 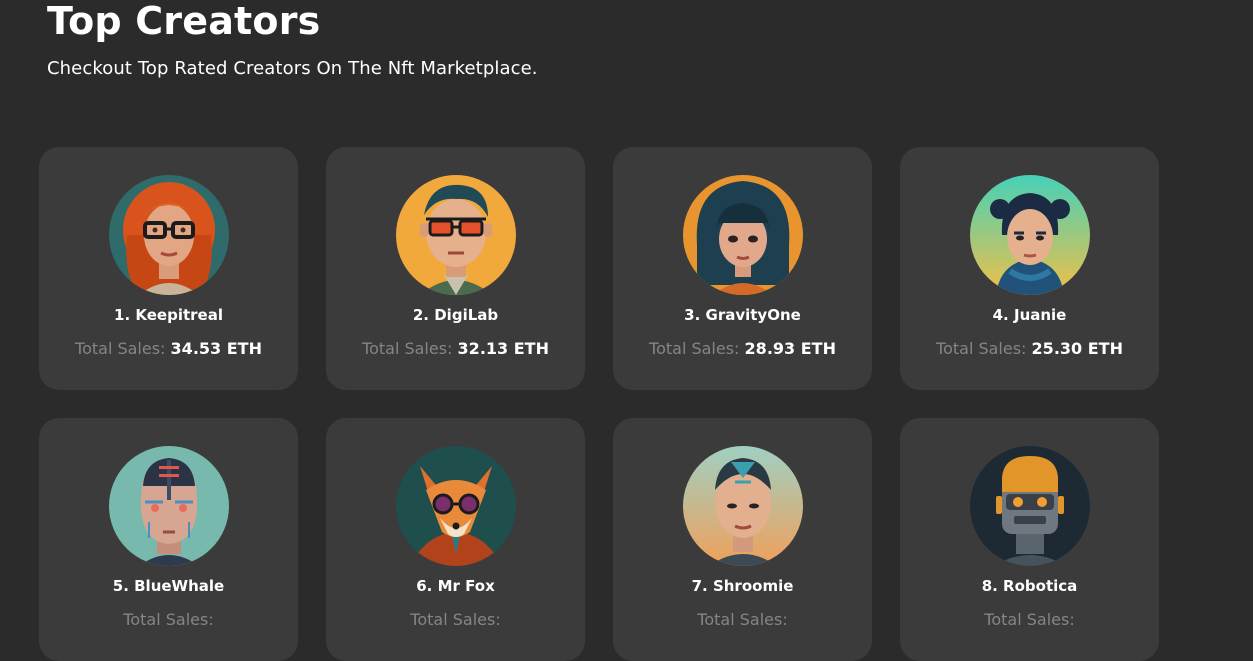 What do you see at coordinates (1029, 315) in the screenshot?
I see `creator-name: 4. Juanie` at bounding box center [1029, 315].